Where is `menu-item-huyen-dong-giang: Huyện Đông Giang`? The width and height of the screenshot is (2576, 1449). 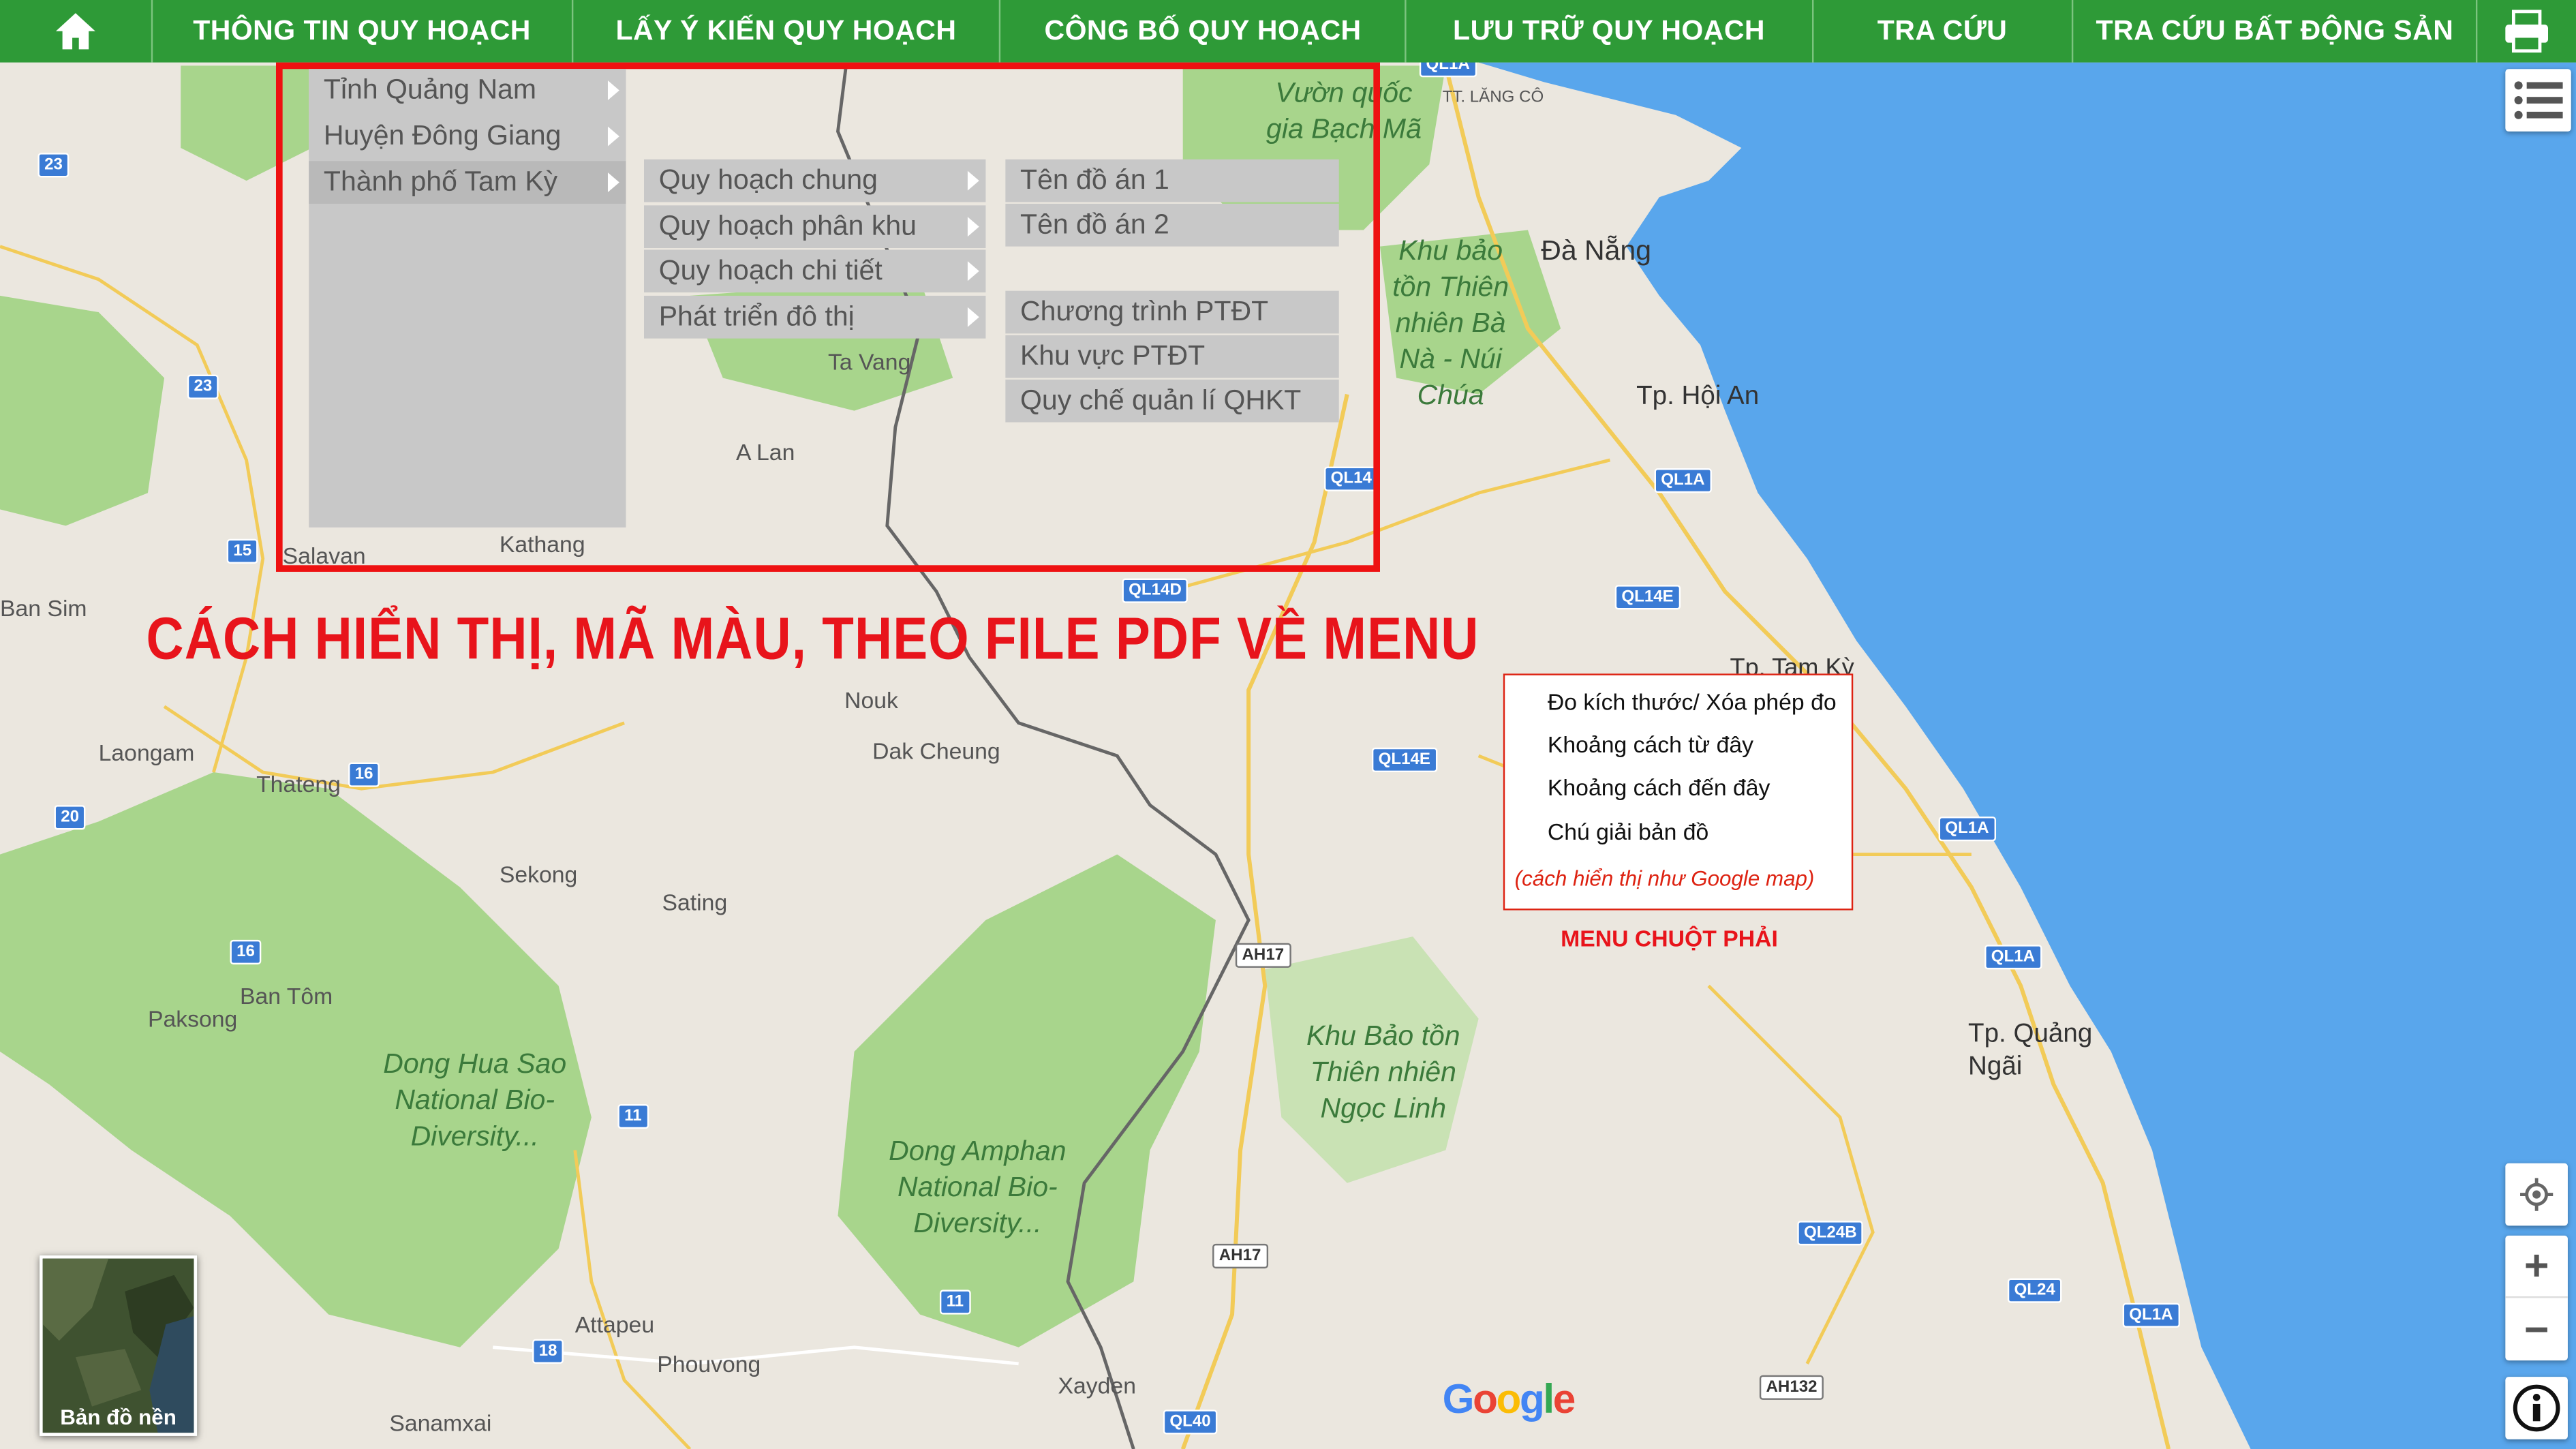 menu-item-huyen-dong-giang: Huyện Đông Giang is located at coordinates (467, 136).